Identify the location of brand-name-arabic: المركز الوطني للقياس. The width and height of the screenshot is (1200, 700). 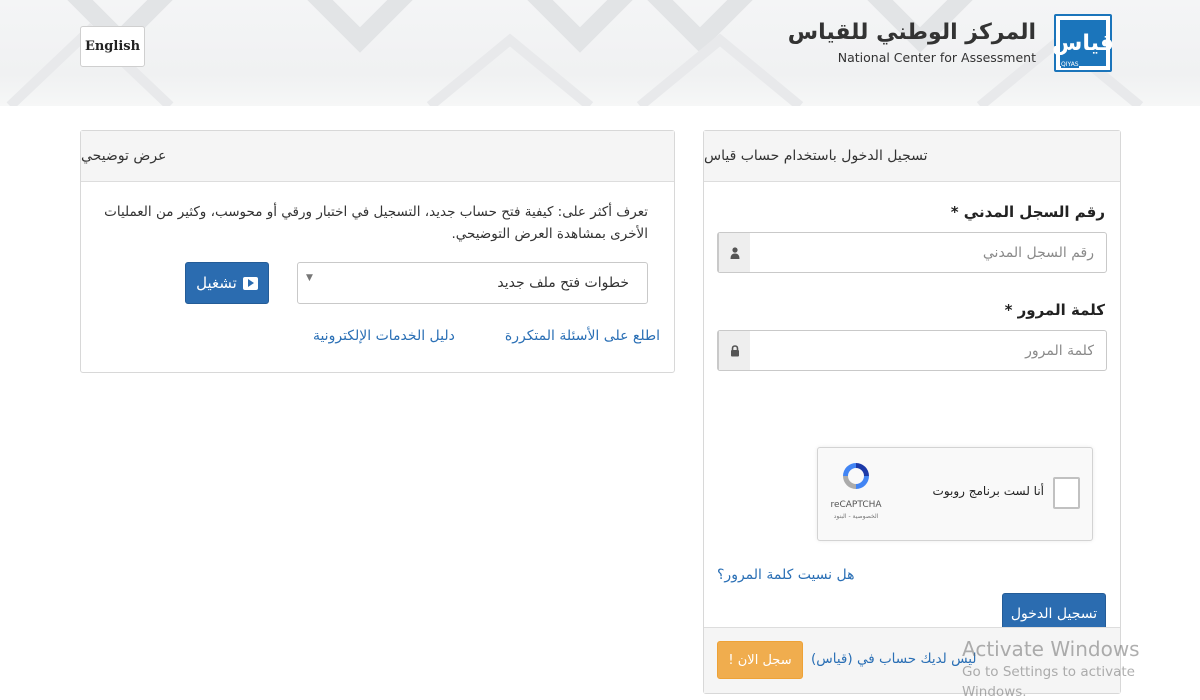
(911, 32).